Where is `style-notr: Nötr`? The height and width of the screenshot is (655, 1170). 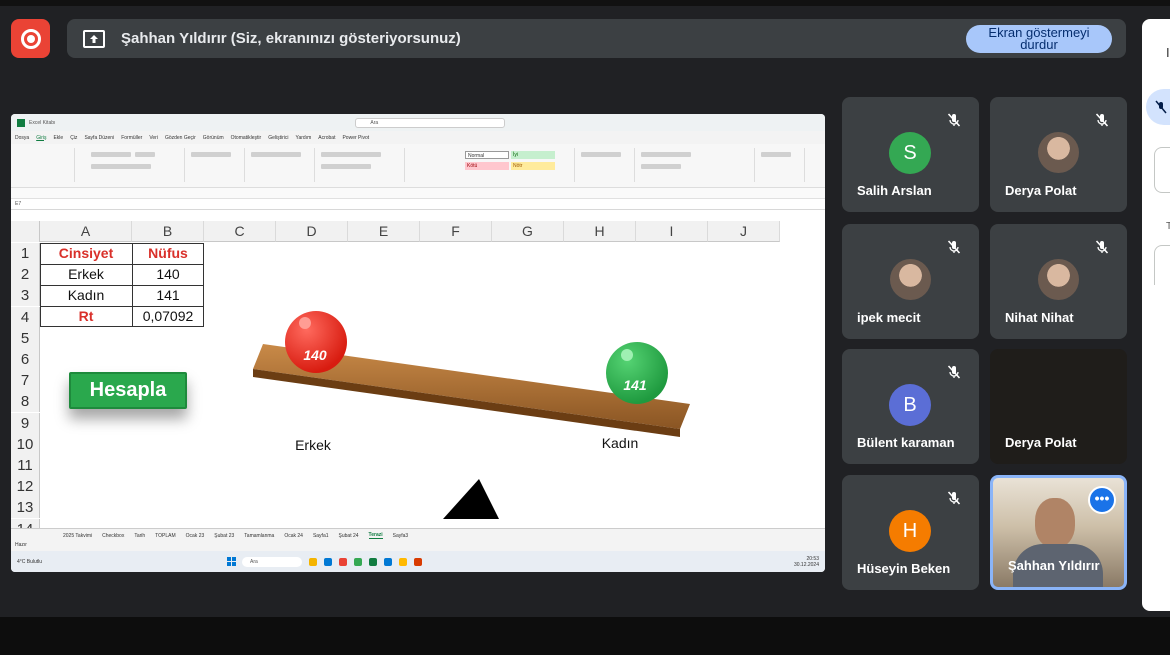 style-notr: Nötr is located at coordinates (533, 166).